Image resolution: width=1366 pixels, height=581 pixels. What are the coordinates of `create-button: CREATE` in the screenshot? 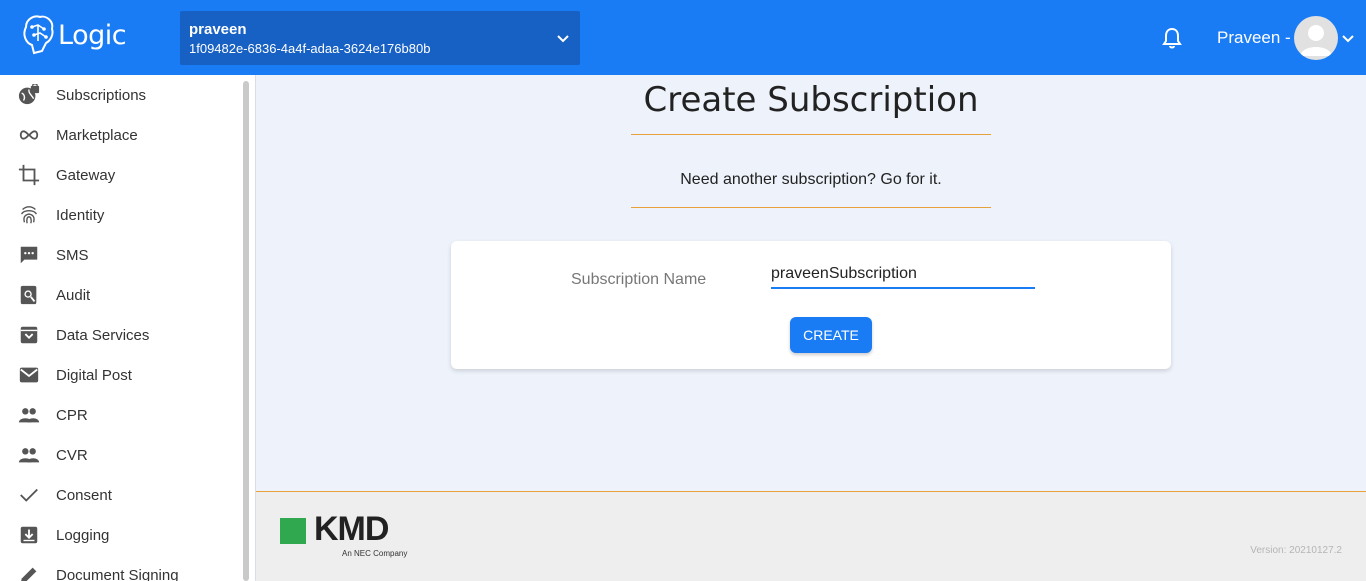 It's located at (831, 335).